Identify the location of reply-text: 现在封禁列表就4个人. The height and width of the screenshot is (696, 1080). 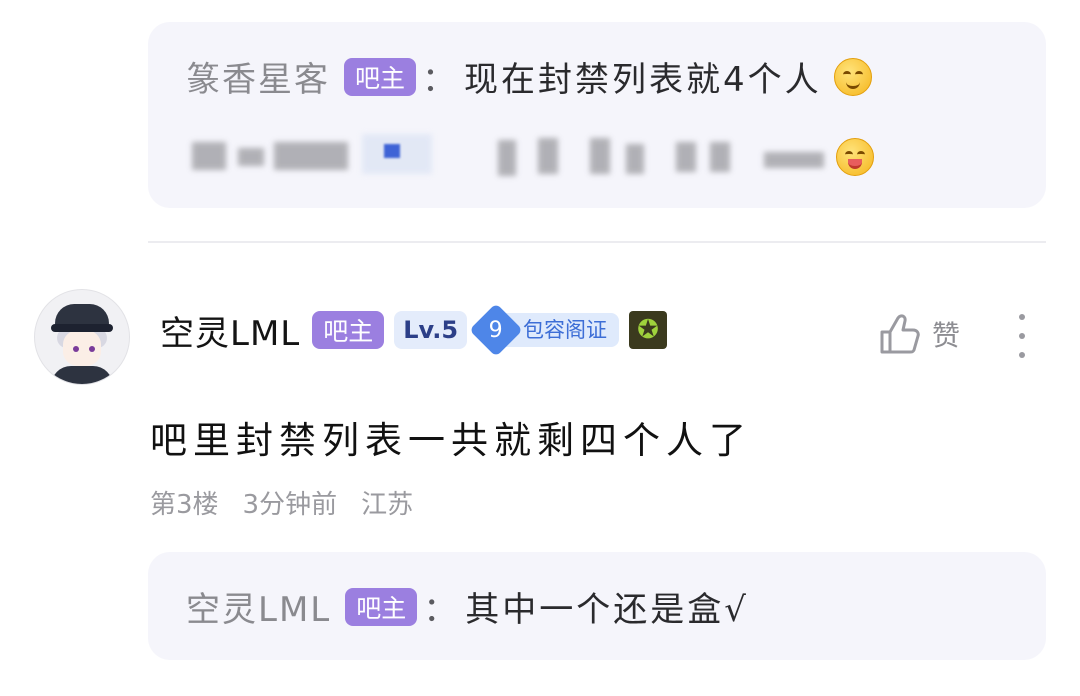
(643, 80).